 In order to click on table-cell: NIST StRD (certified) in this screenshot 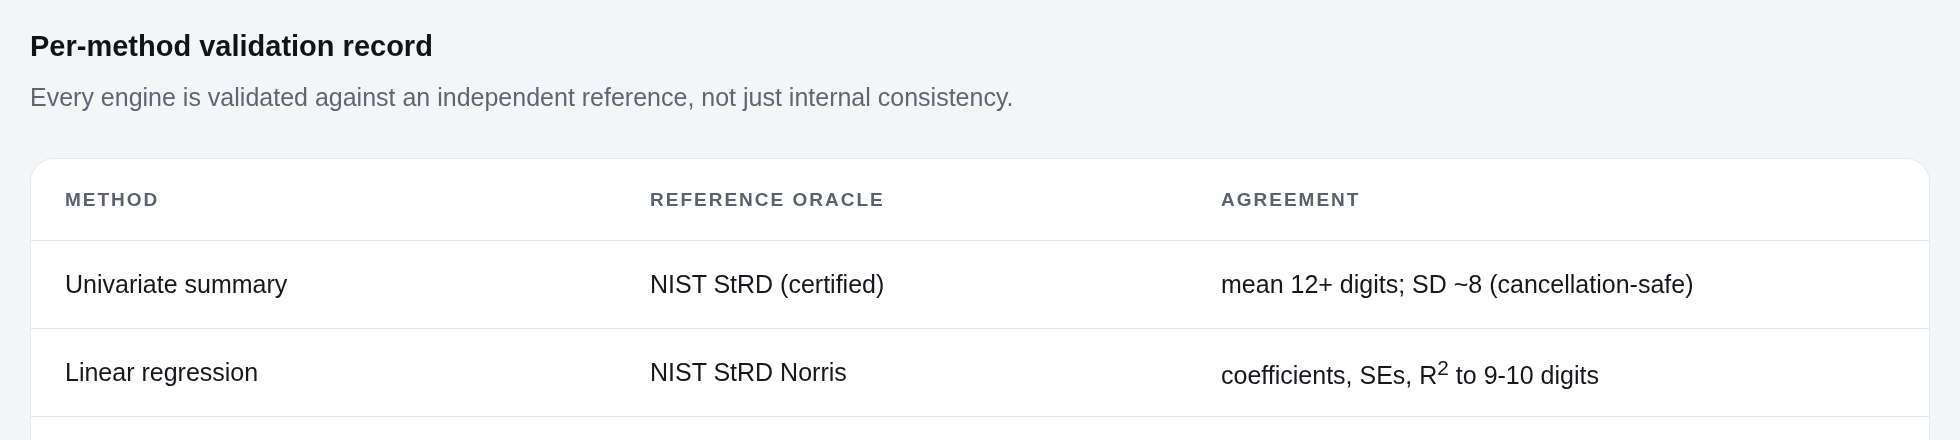, I will do `click(767, 284)`.